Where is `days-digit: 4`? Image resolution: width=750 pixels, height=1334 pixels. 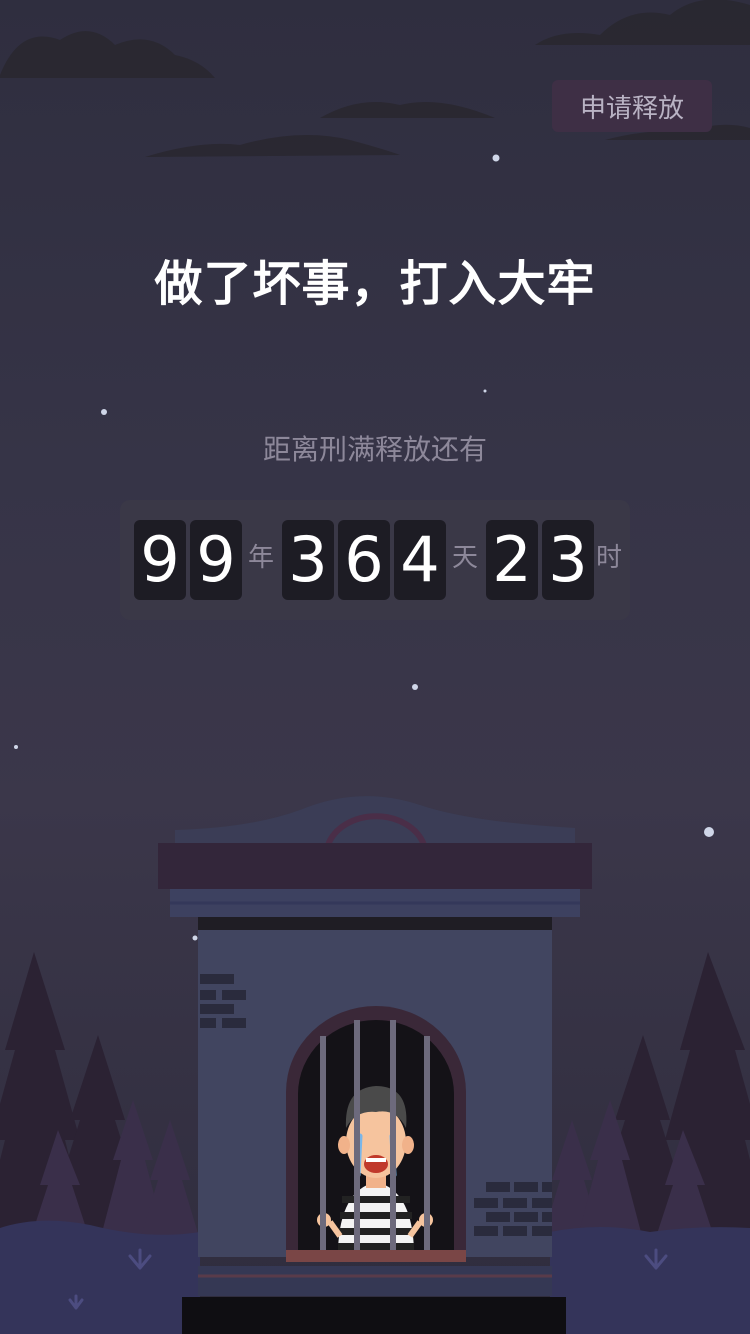 days-digit: 4 is located at coordinates (420, 560).